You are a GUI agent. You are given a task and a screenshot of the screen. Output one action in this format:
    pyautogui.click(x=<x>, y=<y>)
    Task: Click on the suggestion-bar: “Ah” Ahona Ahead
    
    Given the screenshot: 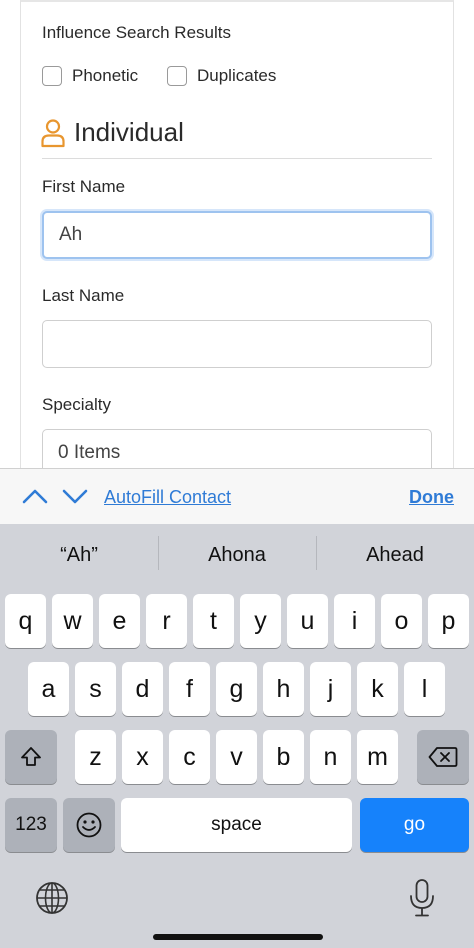 What is the action you would take?
    pyautogui.click(x=237, y=555)
    